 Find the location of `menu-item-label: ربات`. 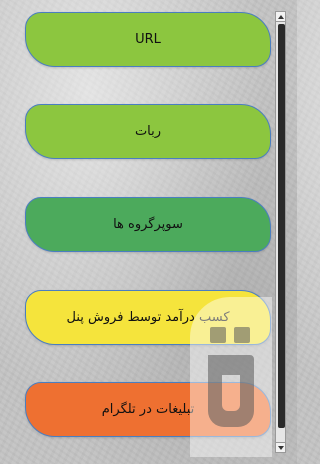

menu-item-label: ربات is located at coordinates (148, 131).